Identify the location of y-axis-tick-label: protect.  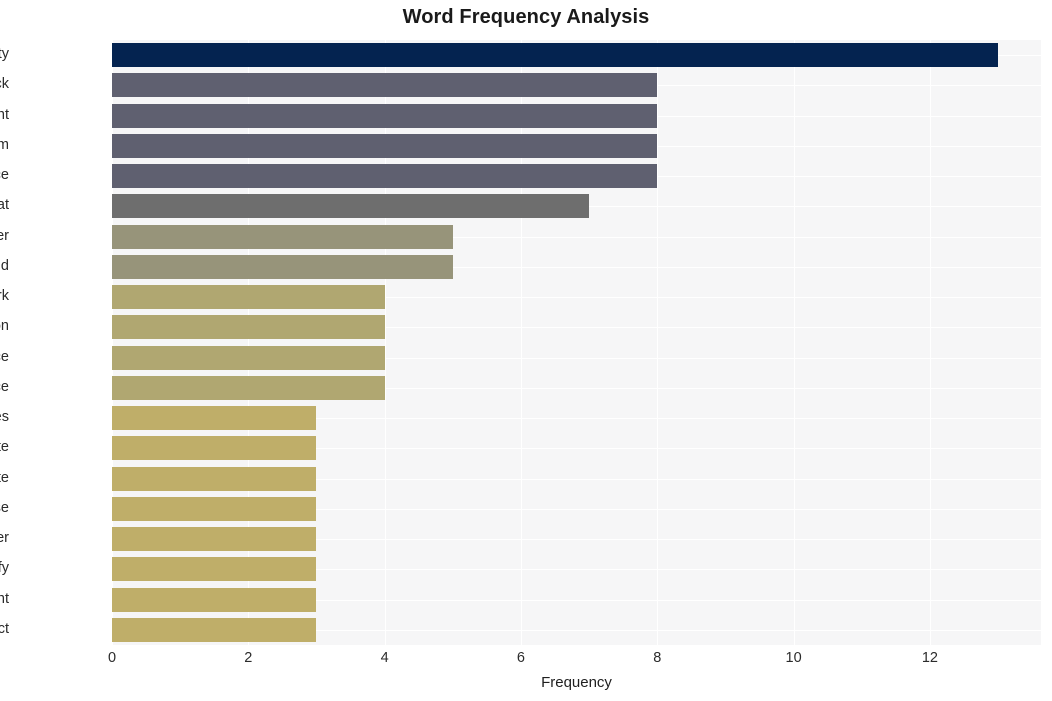
(4, 628).